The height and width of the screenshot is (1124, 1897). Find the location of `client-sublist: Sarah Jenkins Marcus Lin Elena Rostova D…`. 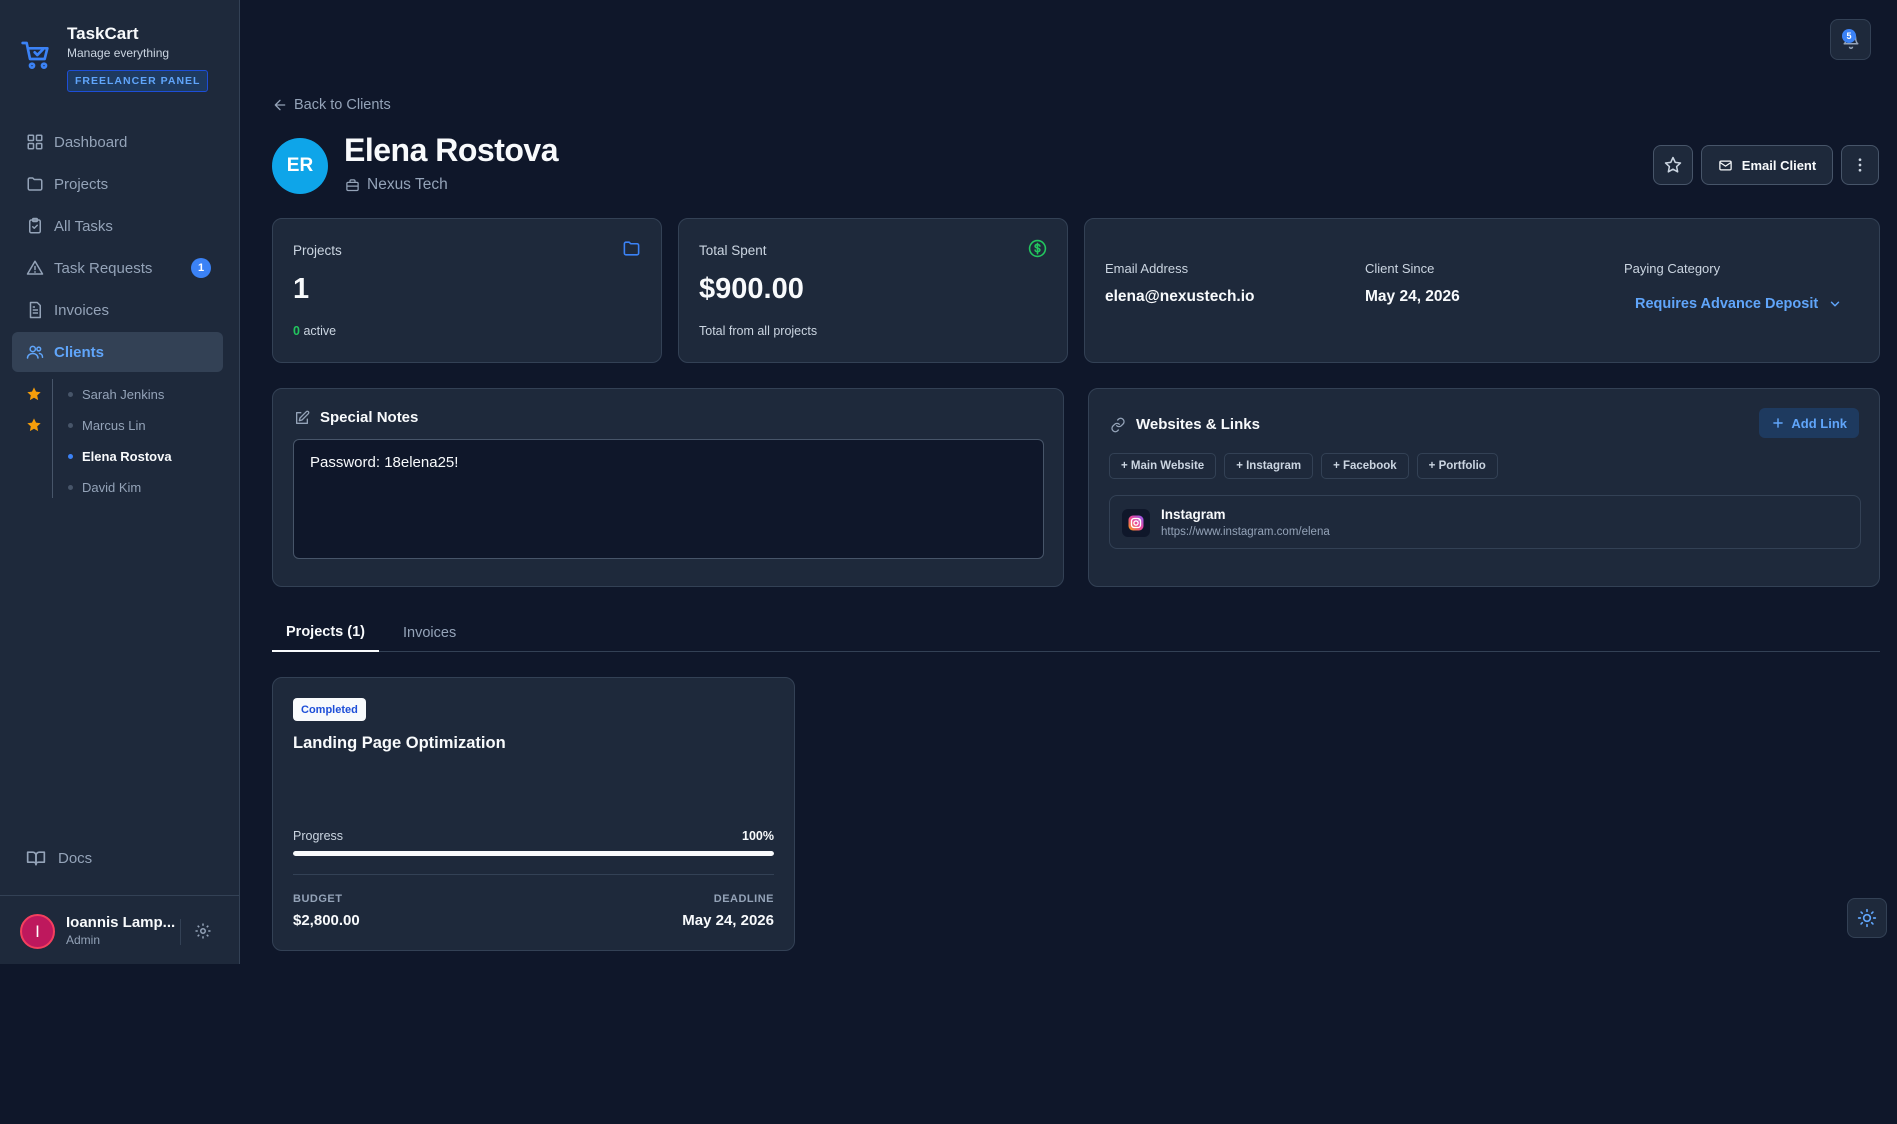

client-sublist: Sarah Jenkins Marcus Lin Elena Rostova D… is located at coordinates (120, 441).